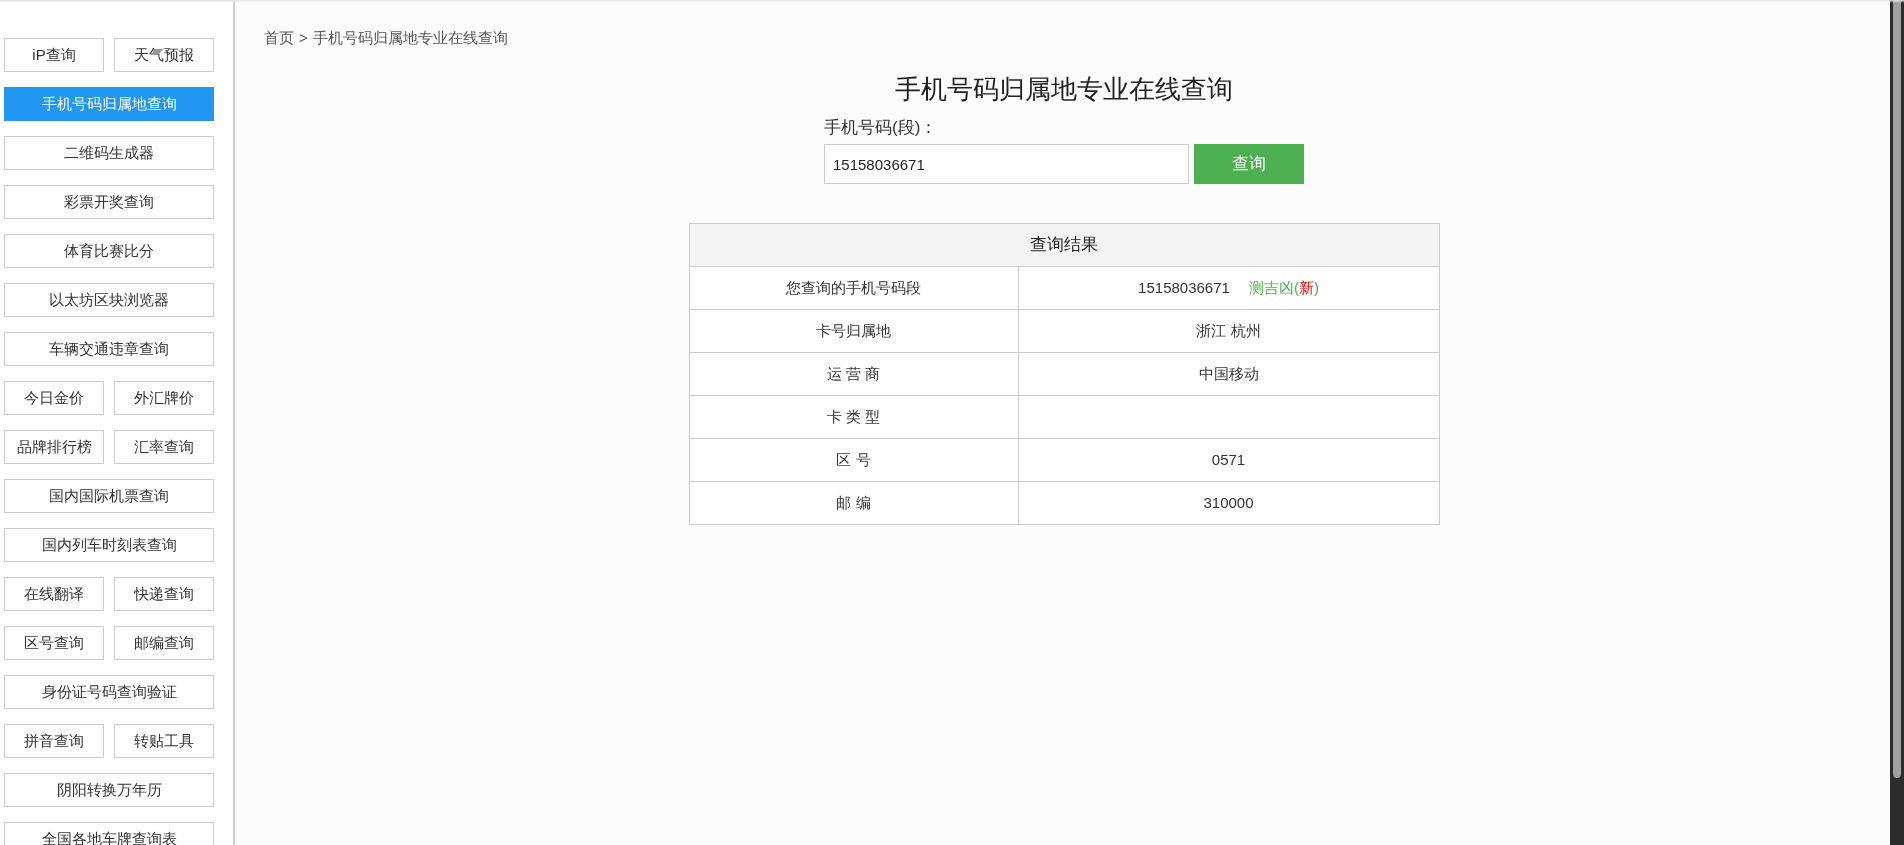  What do you see at coordinates (164, 55) in the screenshot?
I see `sidebar-button: 天气预报` at bounding box center [164, 55].